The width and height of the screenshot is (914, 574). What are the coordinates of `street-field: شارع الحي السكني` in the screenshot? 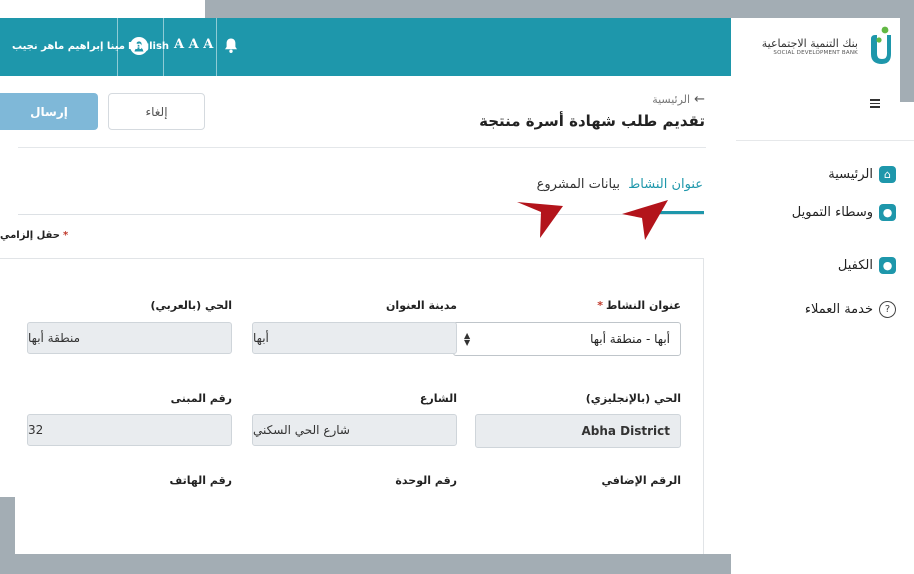 It's located at (354, 430).